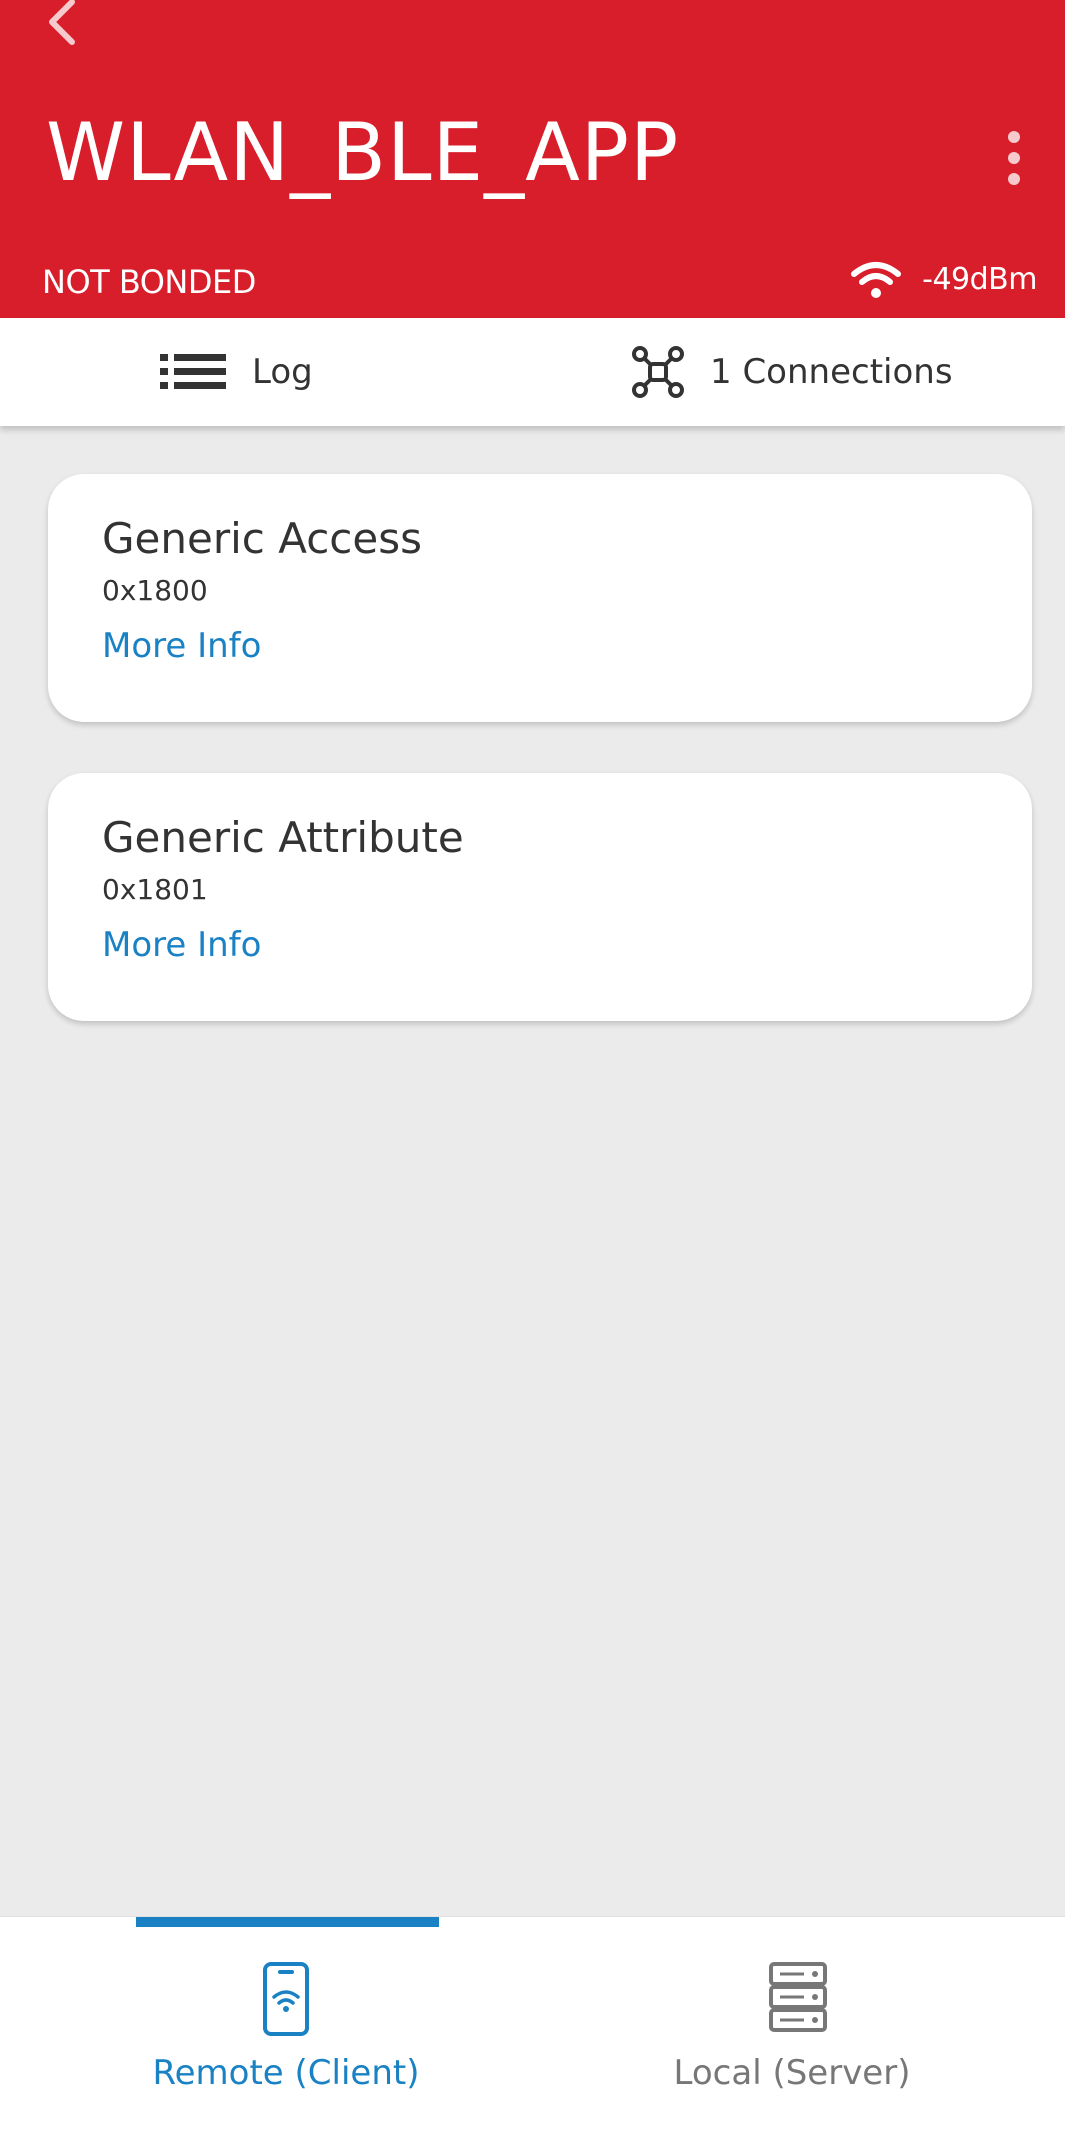 Image resolution: width=1065 pixels, height=2129 pixels. I want to click on nav-local-server-label: Local (Server), so click(792, 2073).